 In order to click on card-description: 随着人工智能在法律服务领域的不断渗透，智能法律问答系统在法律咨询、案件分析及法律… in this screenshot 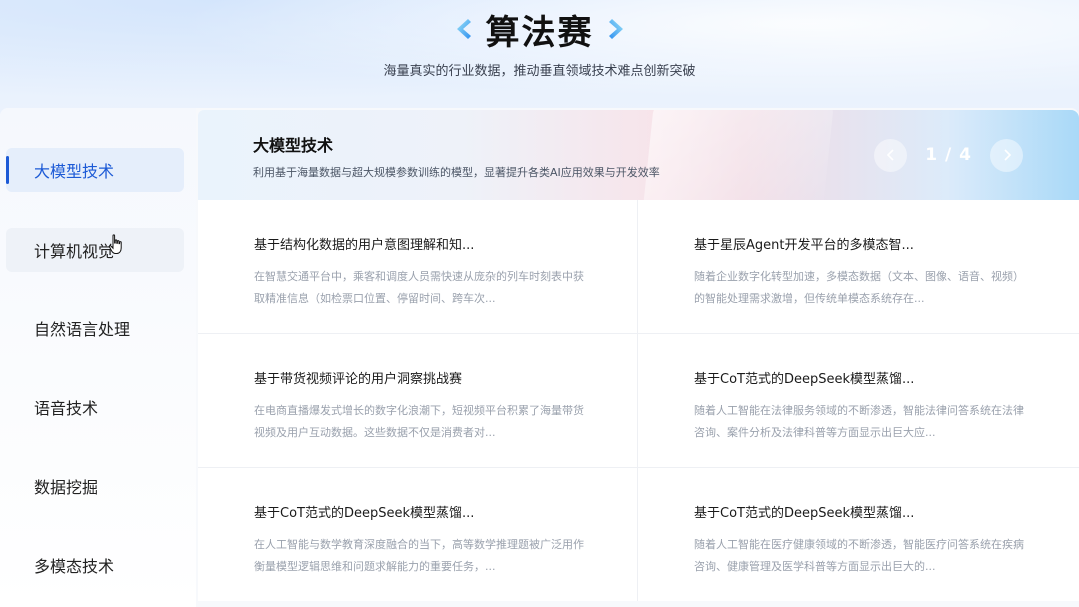, I will do `click(859, 421)`.